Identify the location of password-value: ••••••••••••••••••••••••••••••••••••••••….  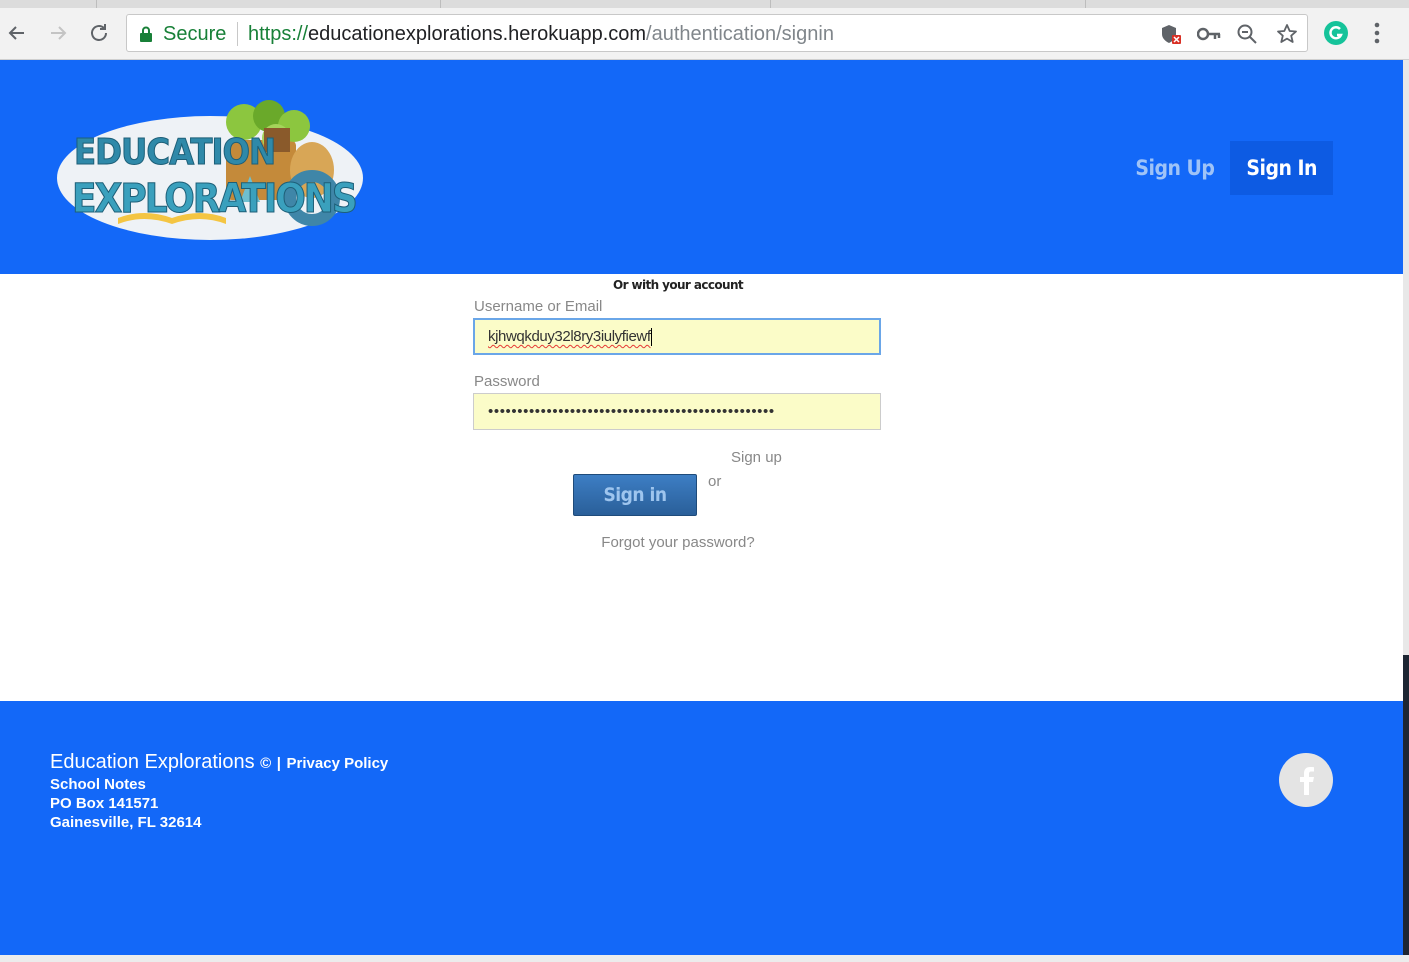
(631, 411).